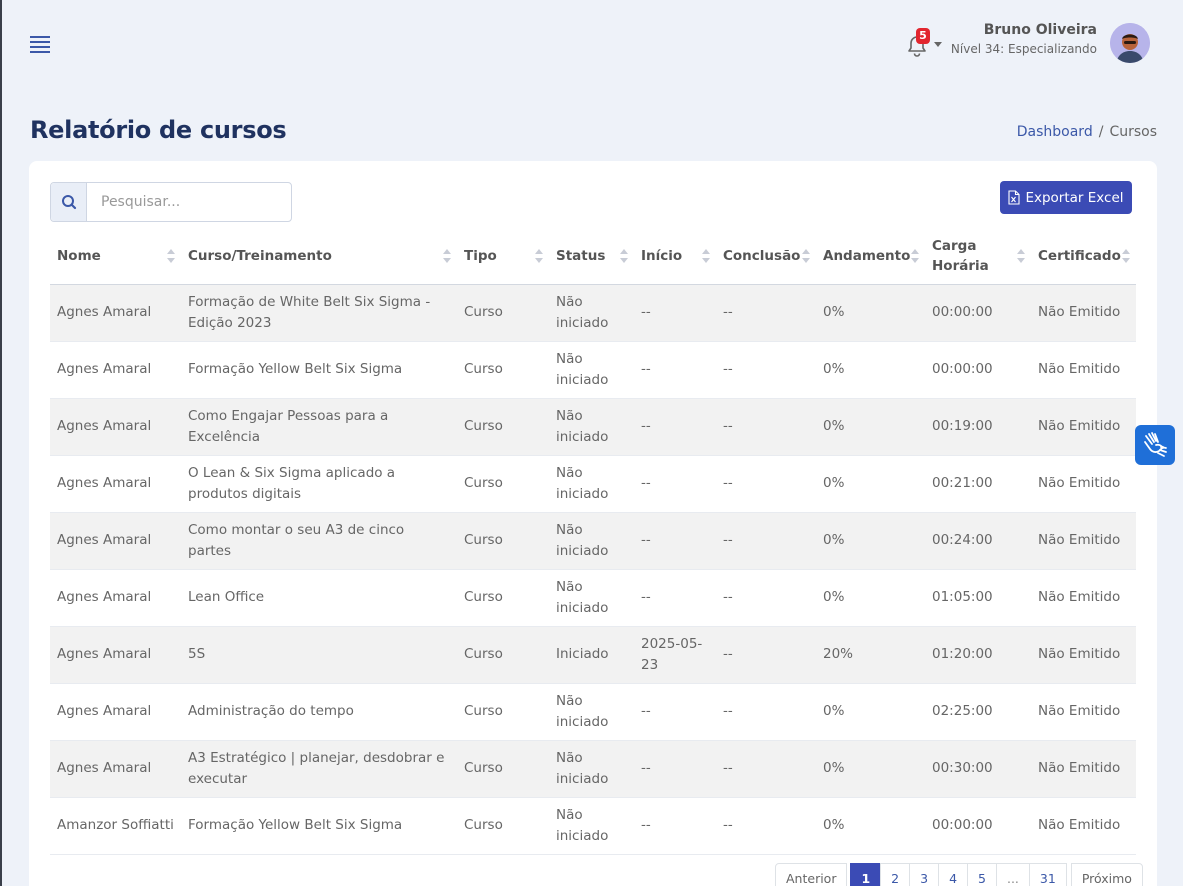 Image resolution: width=1183 pixels, height=886 pixels. I want to click on pagination-page-1: 1, so click(866, 874).